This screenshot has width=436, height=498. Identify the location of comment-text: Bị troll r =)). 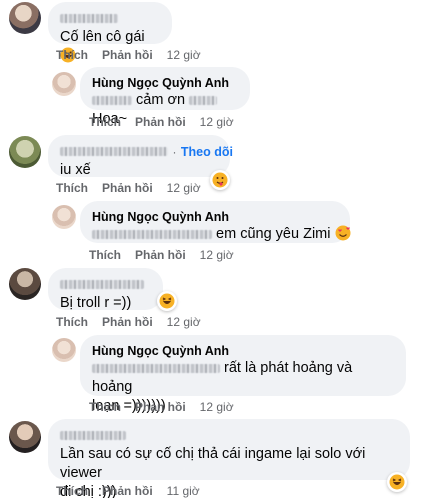
(96, 303).